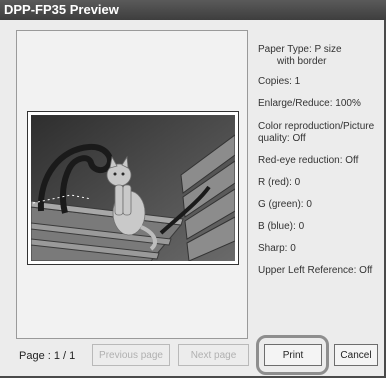 The image size is (386, 378). Describe the element at coordinates (316, 126) in the screenshot. I see `color-reproduction-label: Color reproduction/Picture` at that location.